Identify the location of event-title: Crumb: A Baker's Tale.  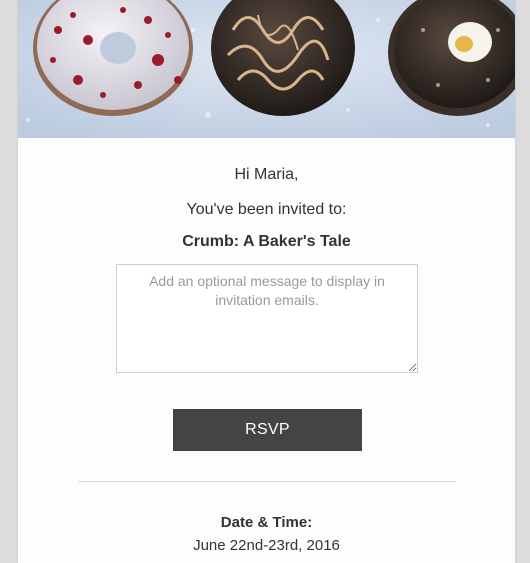
(266, 241).